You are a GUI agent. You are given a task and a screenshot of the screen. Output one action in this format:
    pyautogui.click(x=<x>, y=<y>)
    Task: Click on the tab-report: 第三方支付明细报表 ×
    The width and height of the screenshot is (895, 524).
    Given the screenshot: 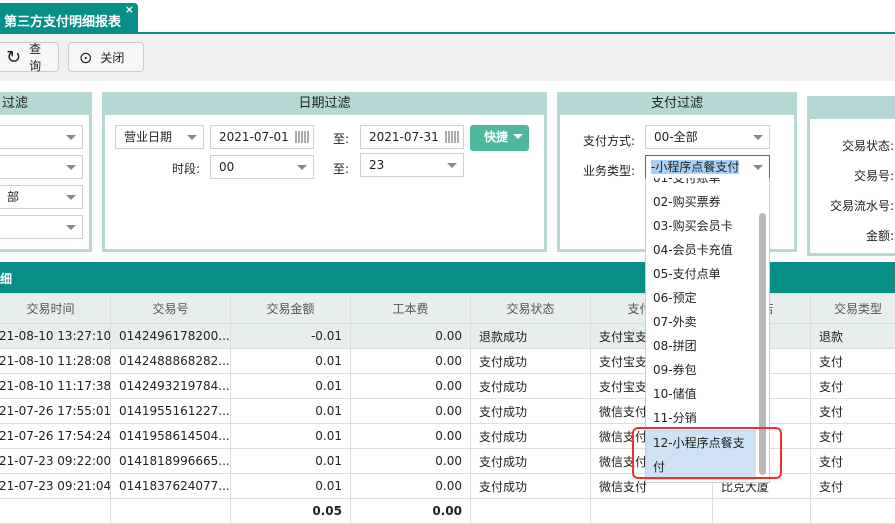 What is the action you would take?
    pyautogui.click(x=69, y=18)
    